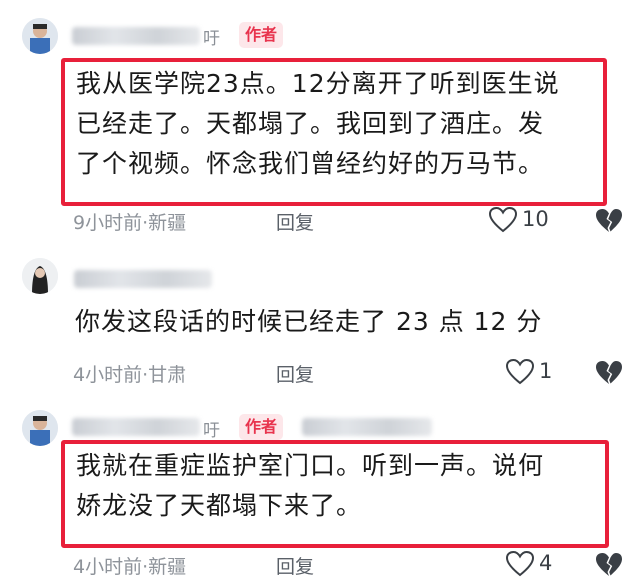 This screenshot has width=640, height=588. I want to click on comment-text: 你发这段话的时候已经走了 23 点 12 分, so click(308, 322).